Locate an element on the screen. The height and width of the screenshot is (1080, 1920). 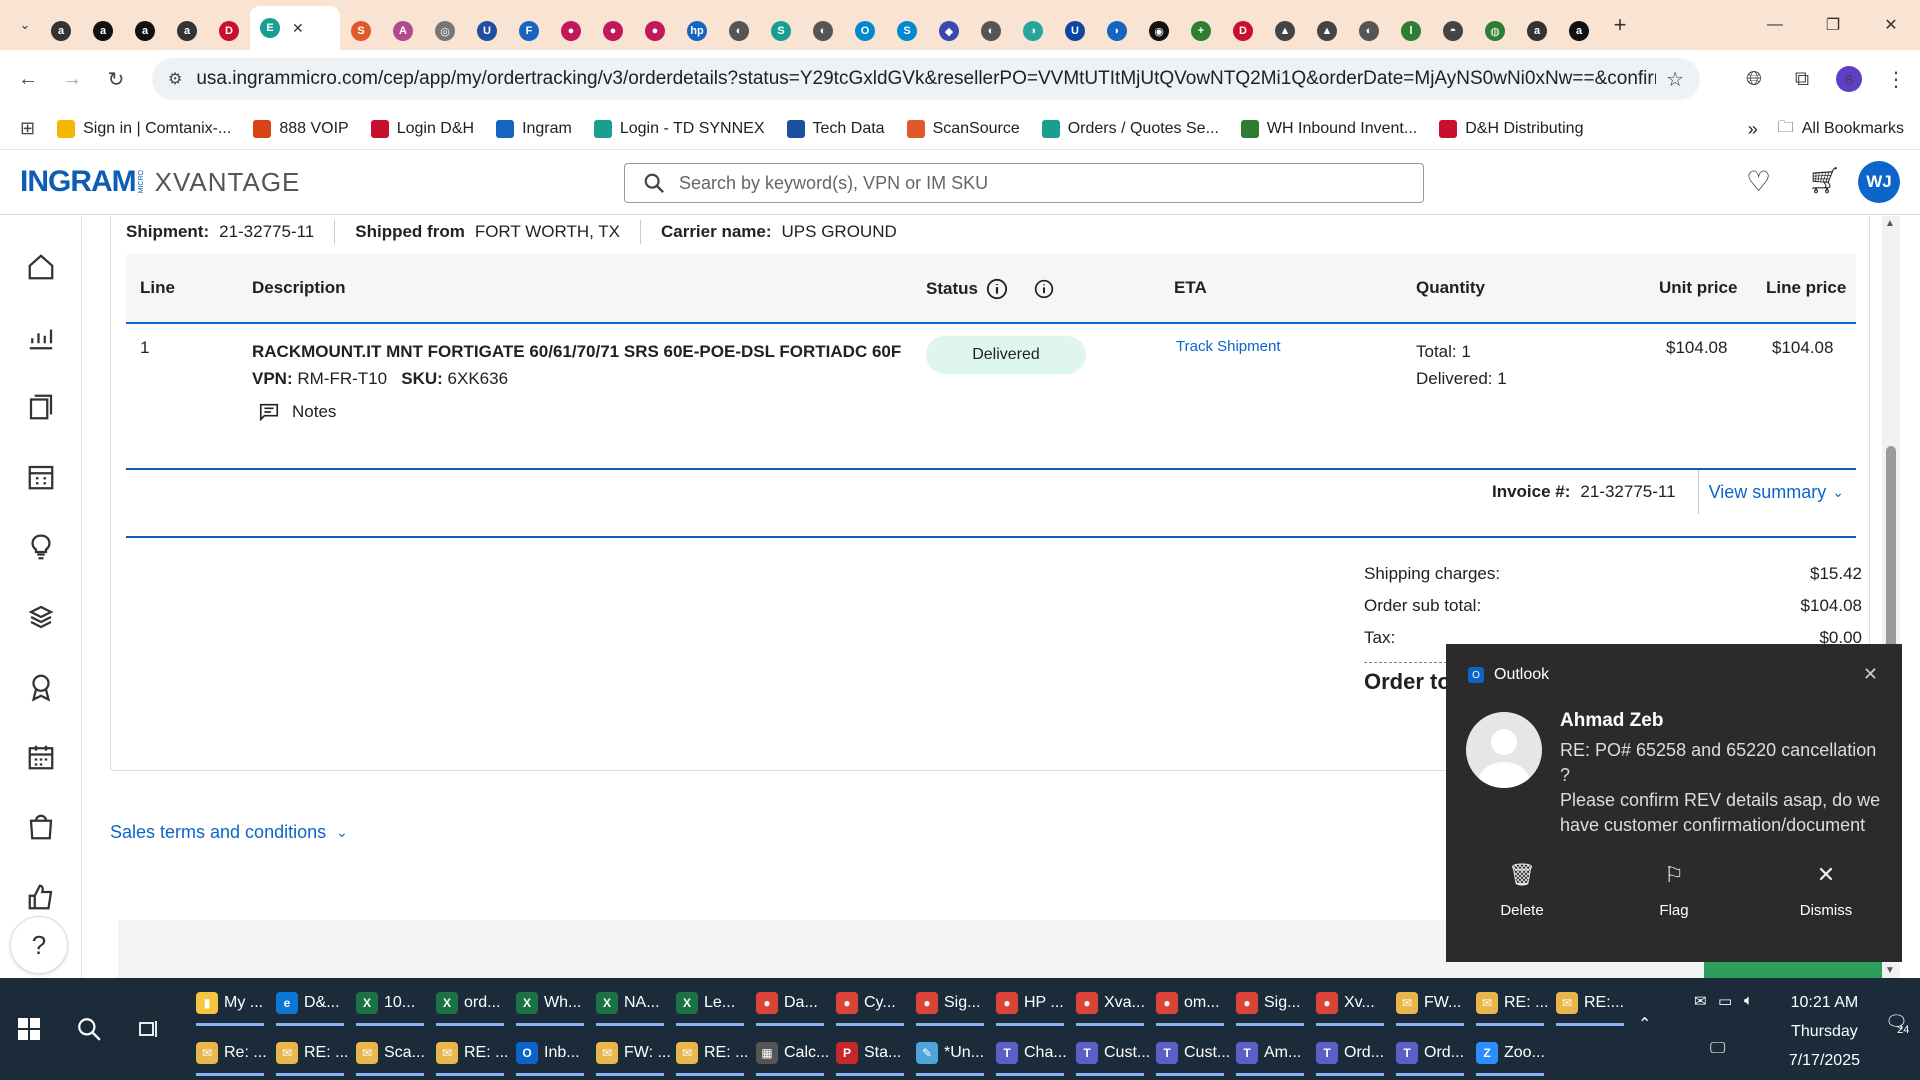
user-avatar: WJ is located at coordinates (1879, 182).